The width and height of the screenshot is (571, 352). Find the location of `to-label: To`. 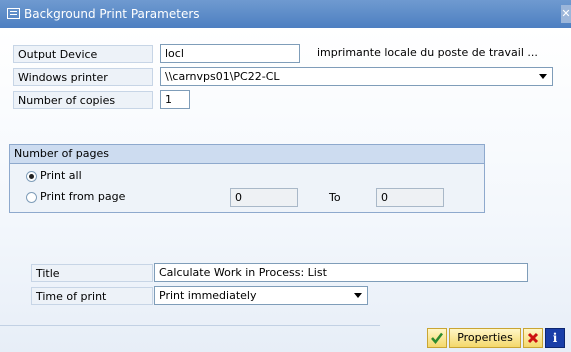

to-label: To is located at coordinates (335, 197).